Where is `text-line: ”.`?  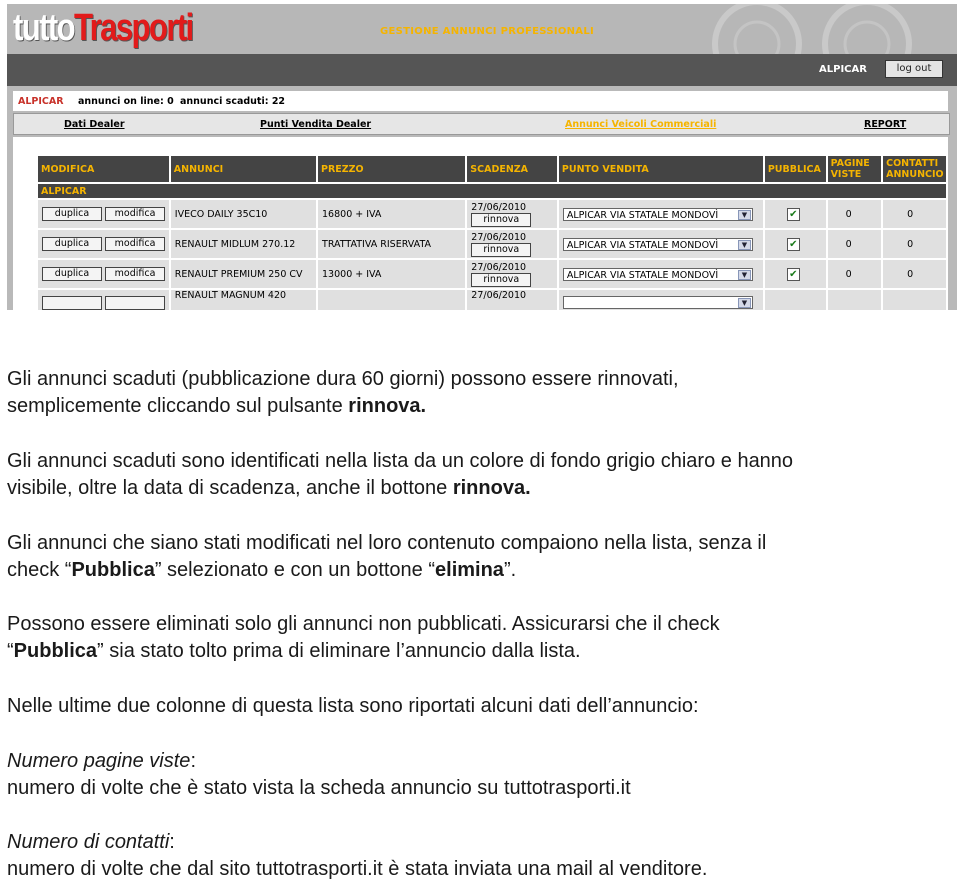
text-line: ”. is located at coordinates (510, 570).